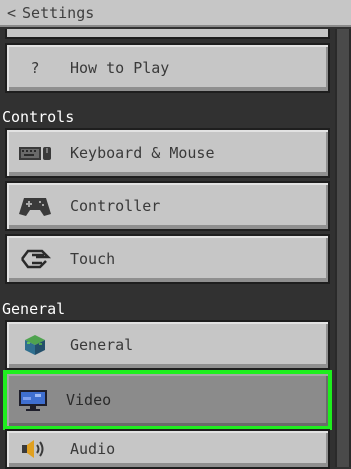 This screenshot has width=351, height=469. What do you see at coordinates (167, 34) in the screenshot?
I see `partial-item-above` at bounding box center [167, 34].